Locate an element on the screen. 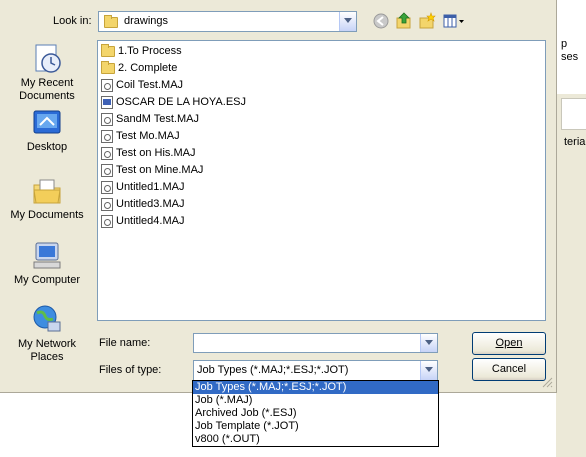 The image size is (586, 457). file-name-text: Untitled3.MAJ is located at coordinates (150, 204).